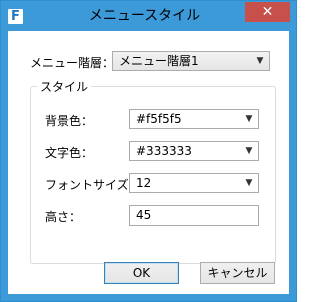 This screenshot has height=302, width=320. Describe the element at coordinates (194, 215) in the screenshot. I see `height-input: 45` at that location.